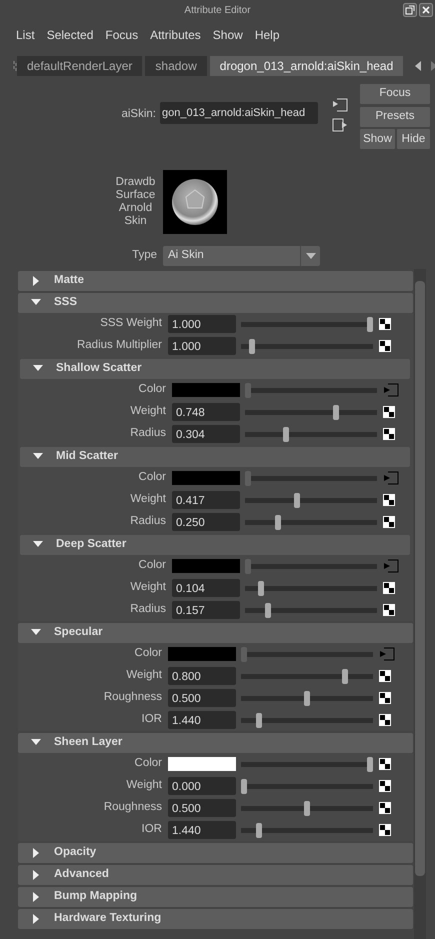 The width and height of the screenshot is (435, 939). What do you see at coordinates (135, 201) in the screenshot?
I see `swatch-label: Drawdb Surface Arnold Skin` at bounding box center [135, 201].